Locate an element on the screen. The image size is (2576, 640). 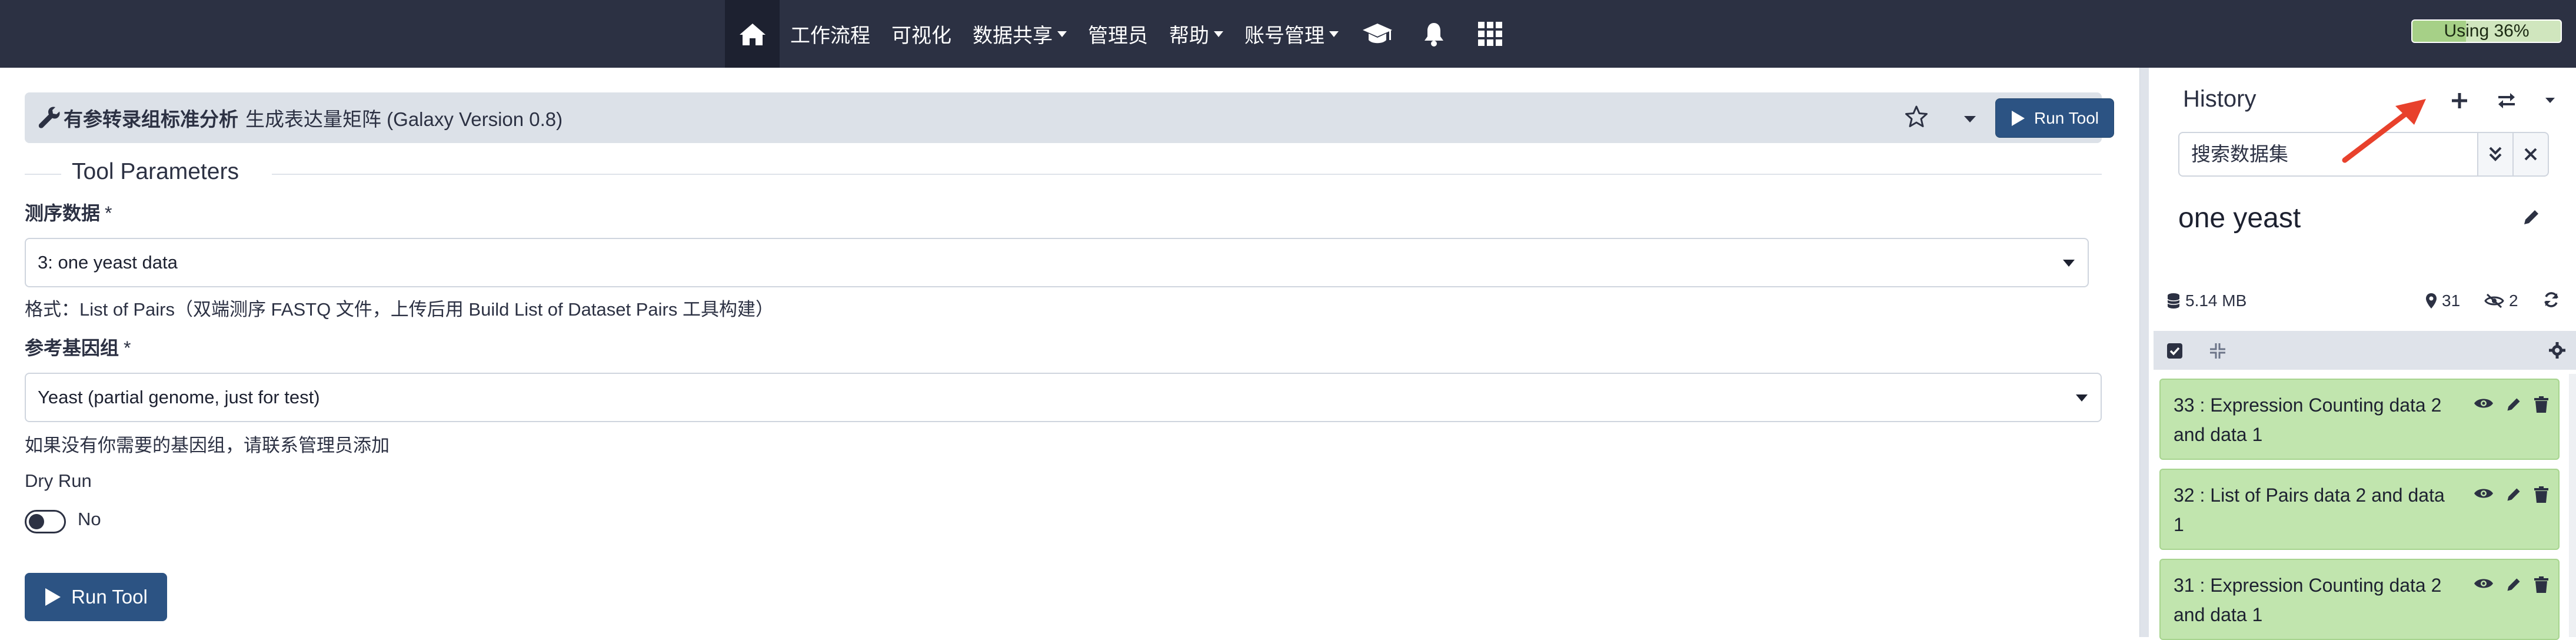
nav-menu: 工作流程 可视化 数据共享 管理员 帮助 账号管理 is located at coordinates (1122, 34).